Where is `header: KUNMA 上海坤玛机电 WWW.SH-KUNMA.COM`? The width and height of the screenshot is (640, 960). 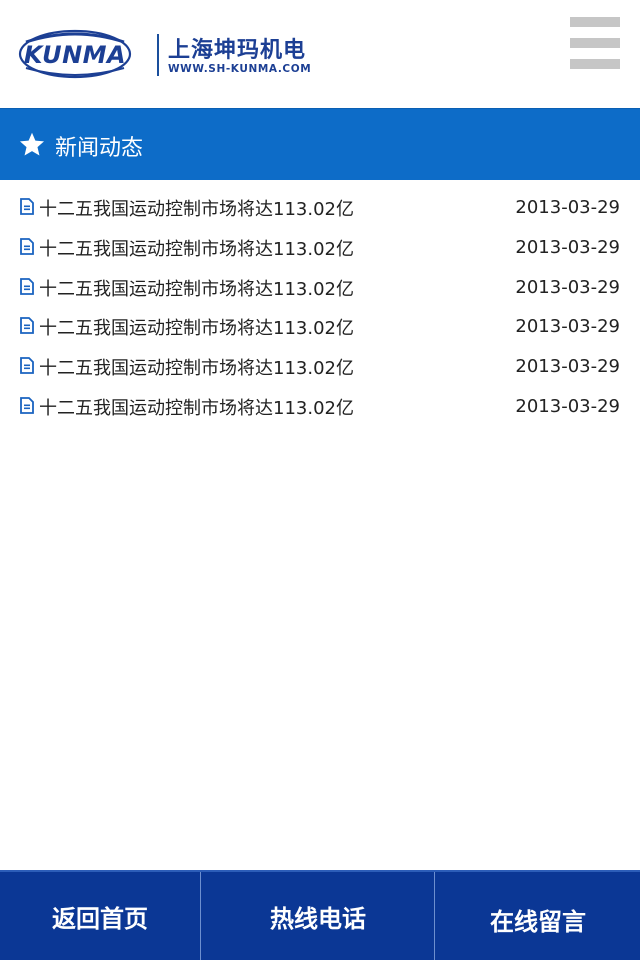 header: KUNMA 上海坤玛机电 WWW.SH-KUNMA.COM is located at coordinates (320, 54).